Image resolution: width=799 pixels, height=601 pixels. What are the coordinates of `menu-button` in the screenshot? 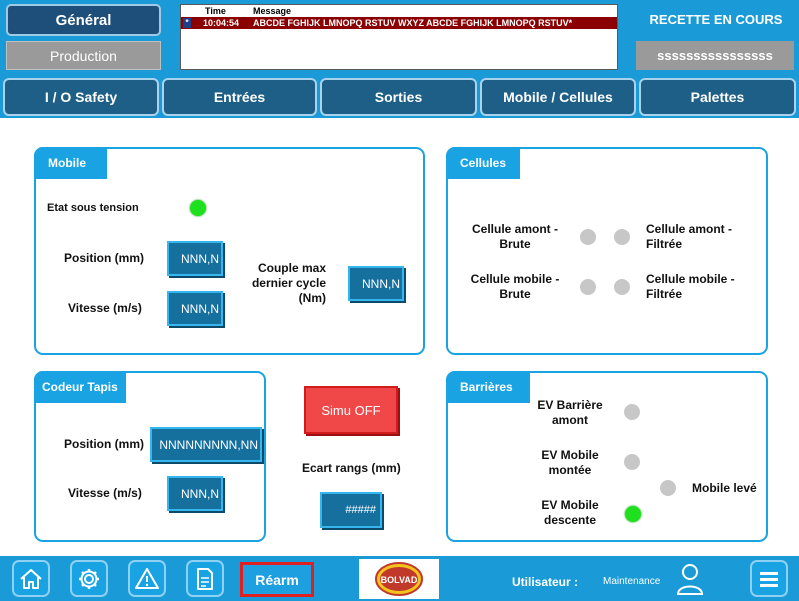 It's located at (769, 578).